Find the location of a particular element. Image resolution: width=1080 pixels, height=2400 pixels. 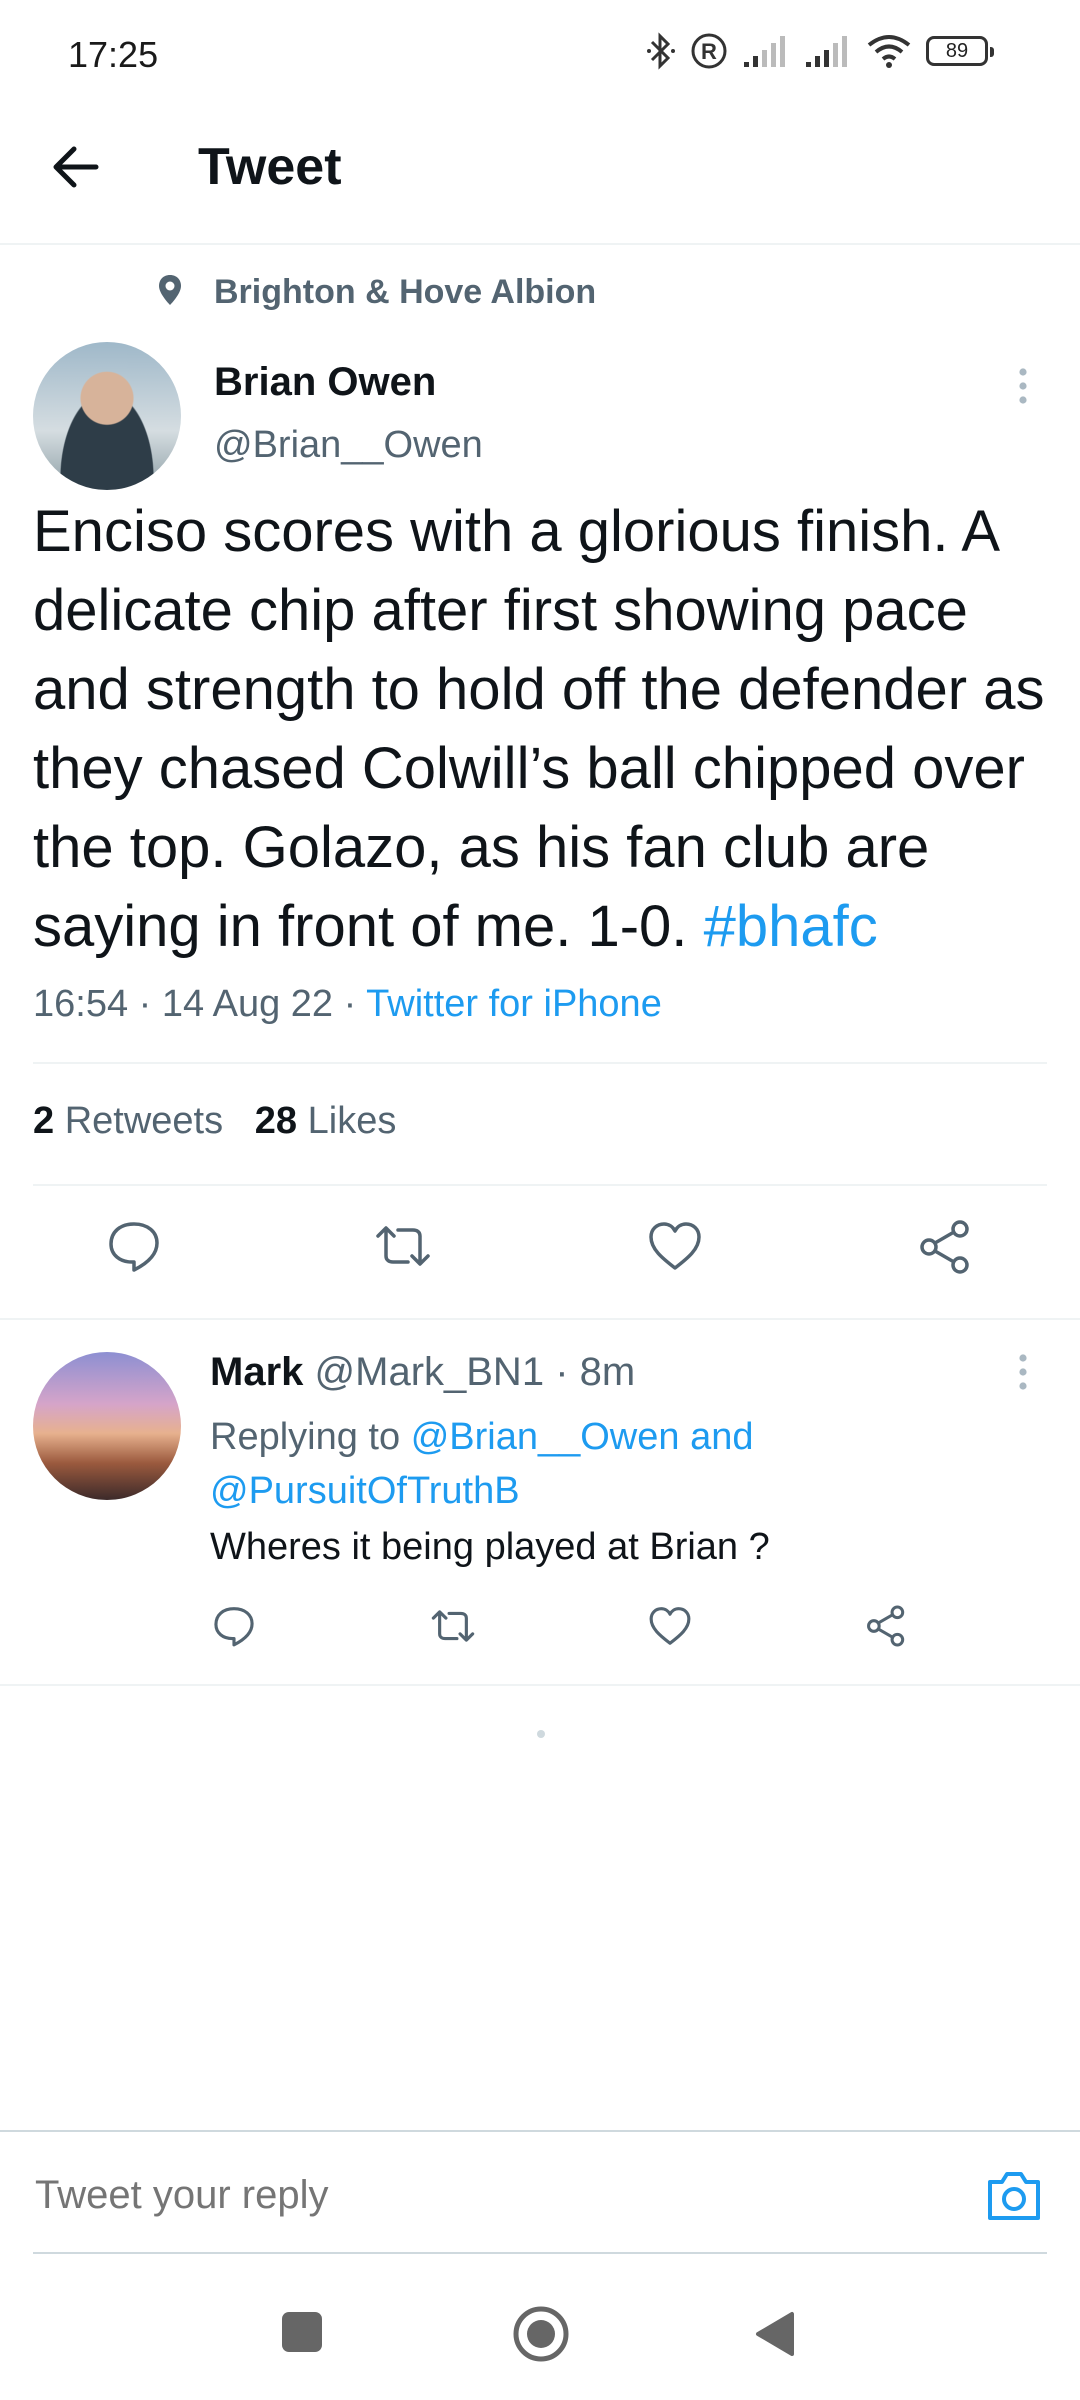

retweets-stat: 2 Retweets is located at coordinates (128, 1121).